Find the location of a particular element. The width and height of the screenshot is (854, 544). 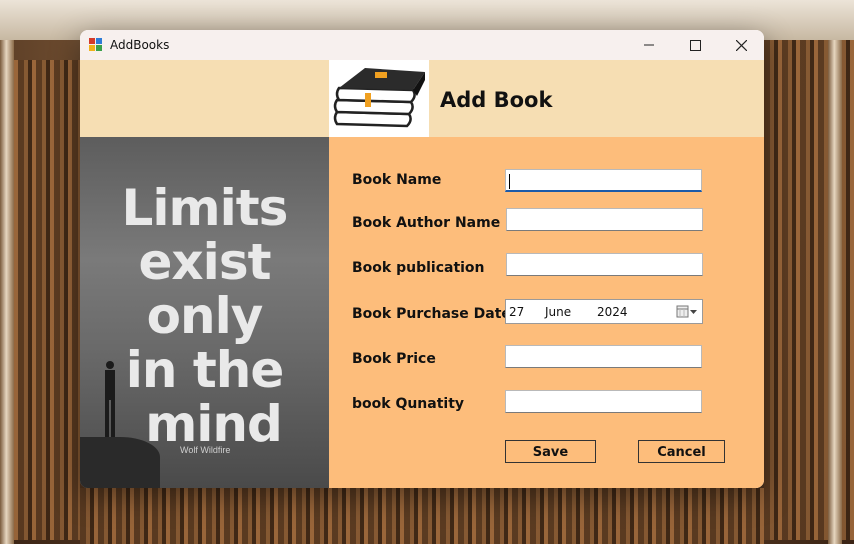

minimize-button is located at coordinates (649, 45).